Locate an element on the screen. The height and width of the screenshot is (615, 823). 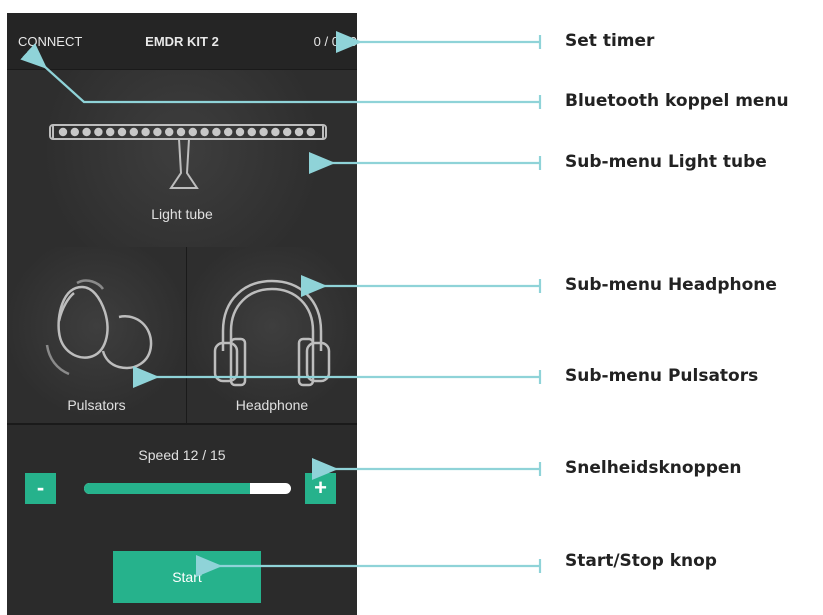
callout-speed: Snelheidsknoppen is located at coordinates (653, 468).